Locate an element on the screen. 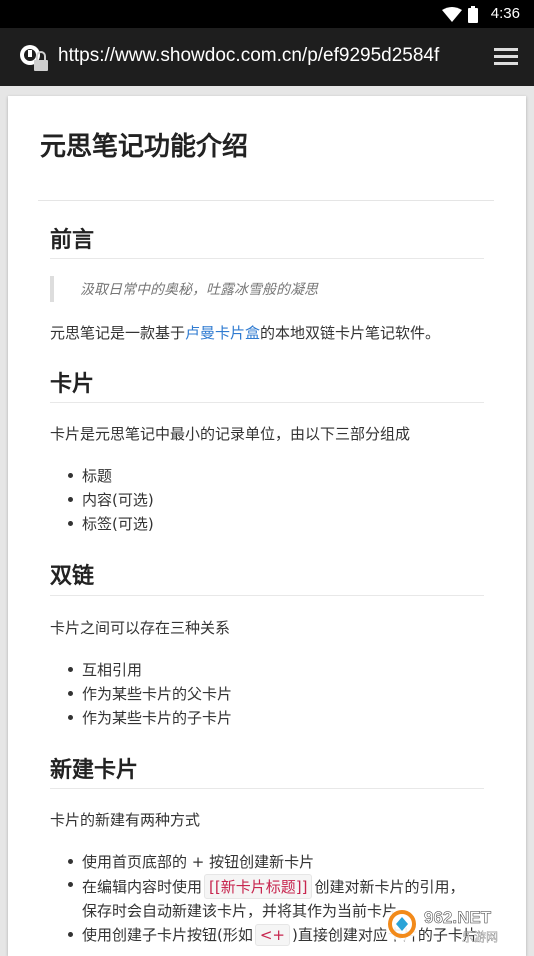  item-text: 创建对新卡片的引用， is located at coordinates (389, 887).